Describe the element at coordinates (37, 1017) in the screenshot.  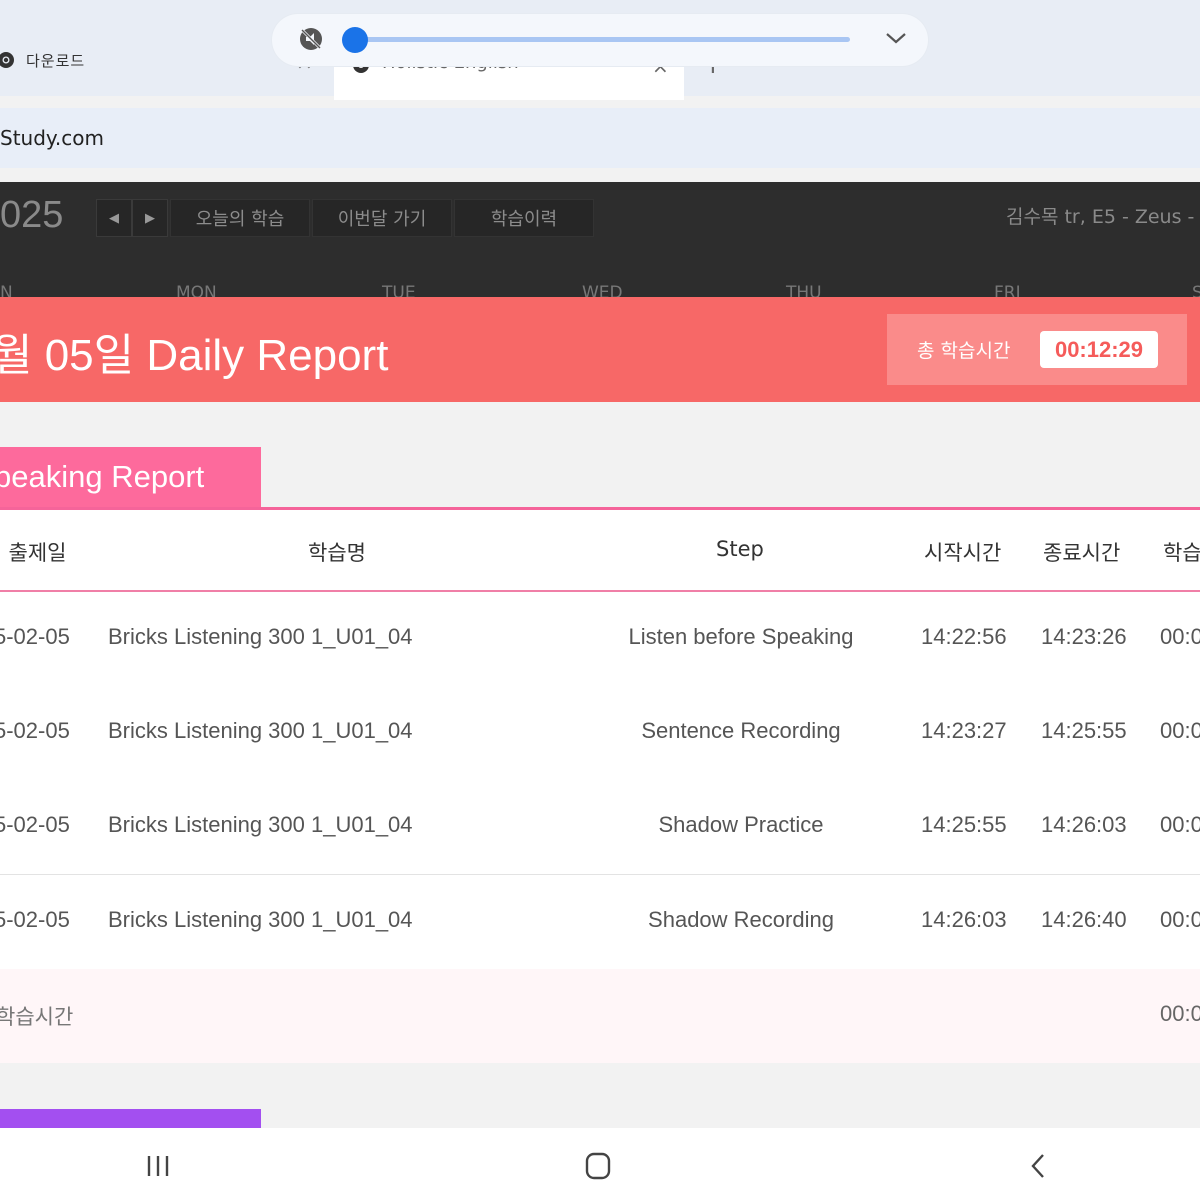
I see `total-row-label: 학습시간` at that location.